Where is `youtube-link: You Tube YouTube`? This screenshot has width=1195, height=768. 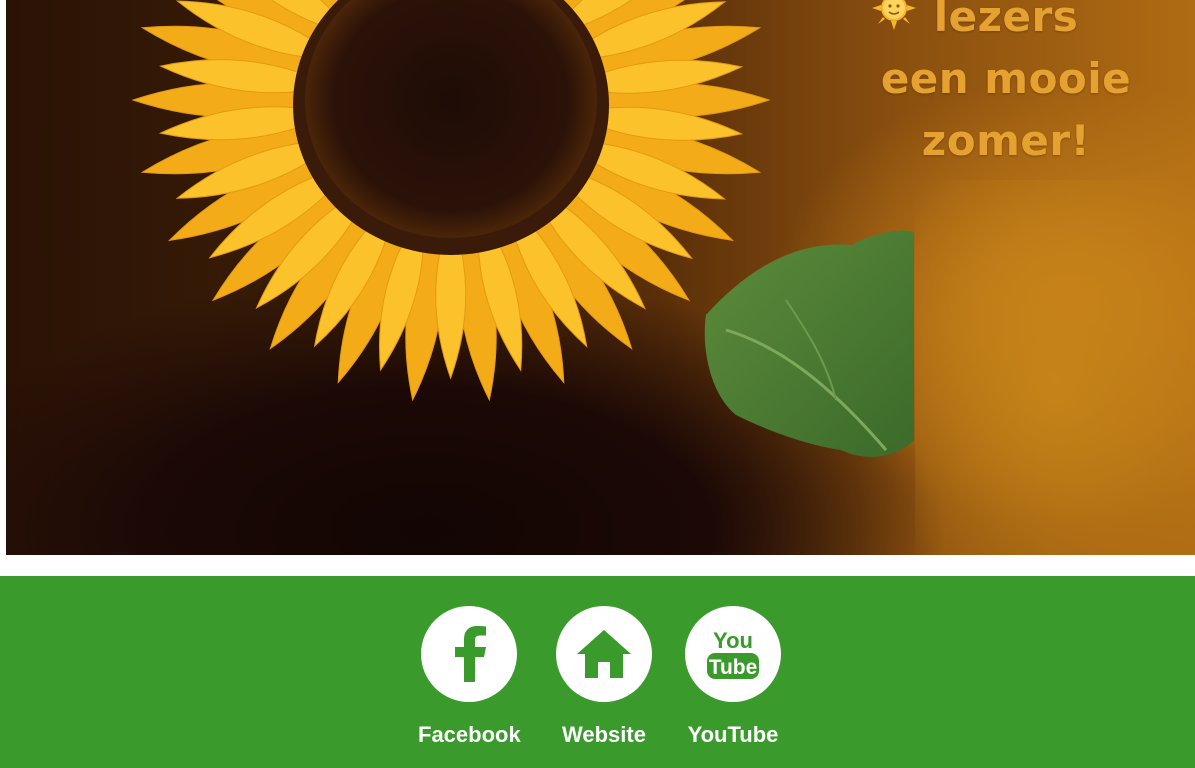 youtube-link: You Tube YouTube is located at coordinates (733, 677).